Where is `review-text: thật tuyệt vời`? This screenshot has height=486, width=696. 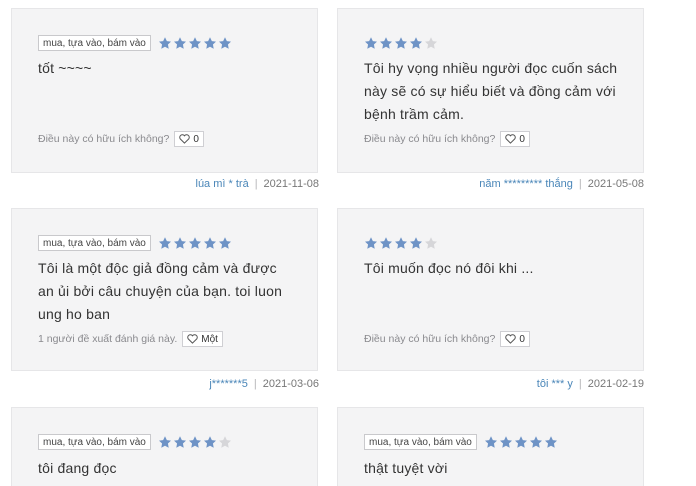
review-text: thật tuyệt vời is located at coordinates (497, 468).